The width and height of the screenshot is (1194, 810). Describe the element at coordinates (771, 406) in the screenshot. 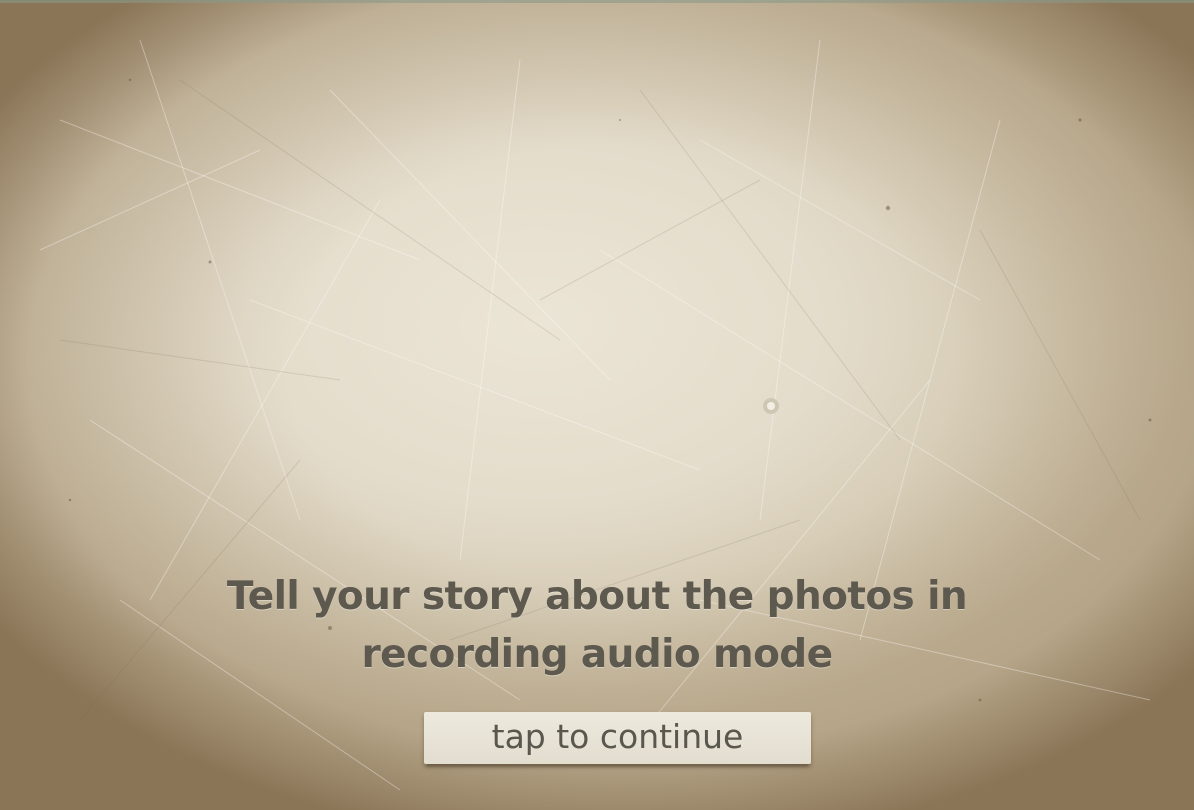

I see `paper-blemish` at that location.